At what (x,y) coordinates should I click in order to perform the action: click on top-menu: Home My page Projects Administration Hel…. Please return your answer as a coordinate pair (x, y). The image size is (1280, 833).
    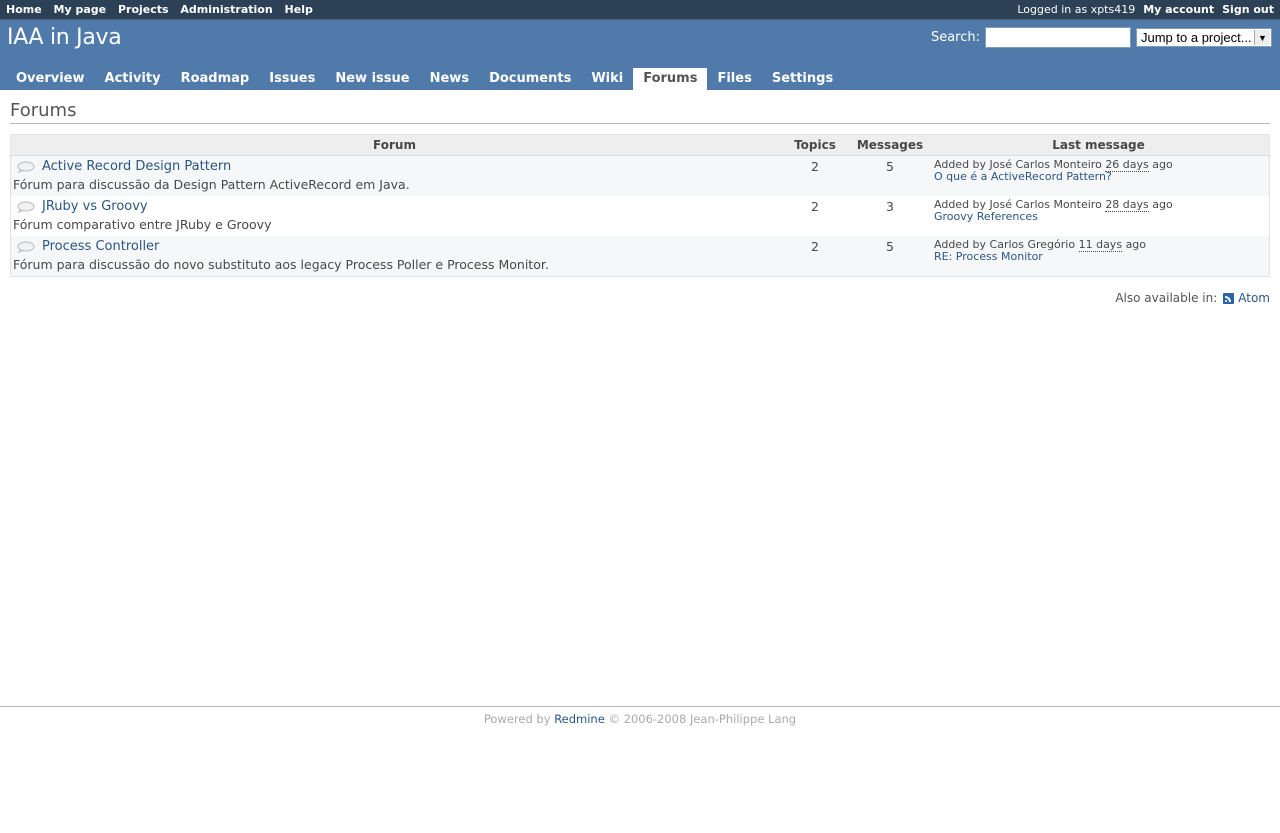
    Looking at the image, I should click on (640, 10).